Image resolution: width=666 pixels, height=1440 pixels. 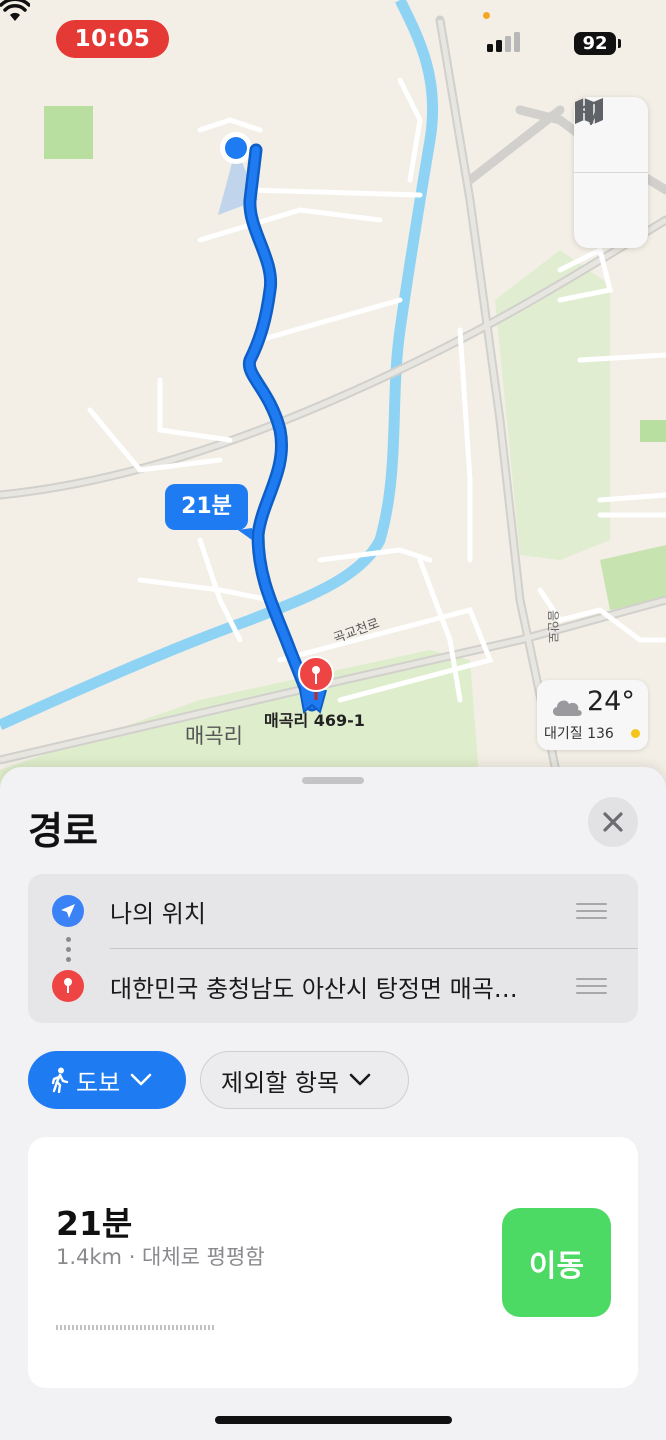 What do you see at coordinates (556, 1262) in the screenshot?
I see `go-button: 이동` at bounding box center [556, 1262].